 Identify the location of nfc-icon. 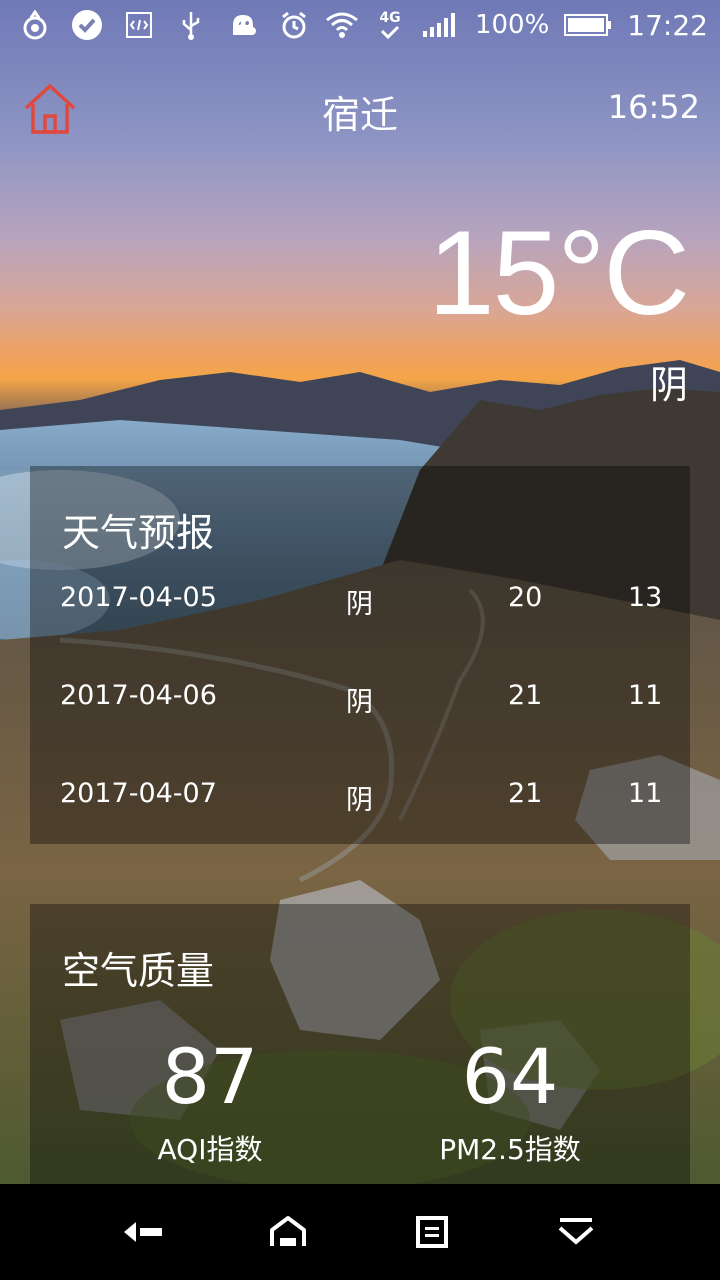
(246, 25).